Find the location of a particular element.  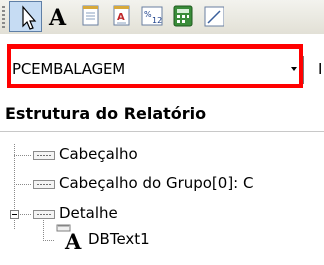

label-button: A is located at coordinates (59, 16).